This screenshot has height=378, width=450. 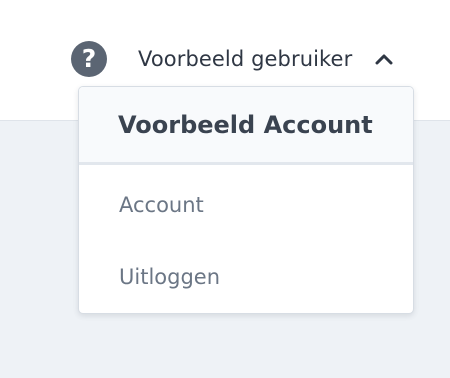 I want to click on account-title: Voorbeeld Account, so click(x=245, y=124).